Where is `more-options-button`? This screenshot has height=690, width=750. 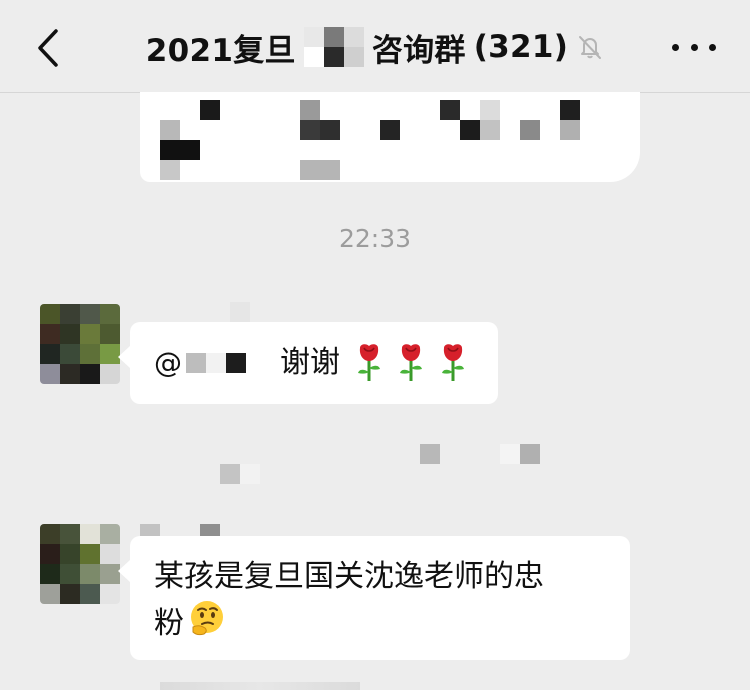
more-options-button is located at coordinates (694, 47).